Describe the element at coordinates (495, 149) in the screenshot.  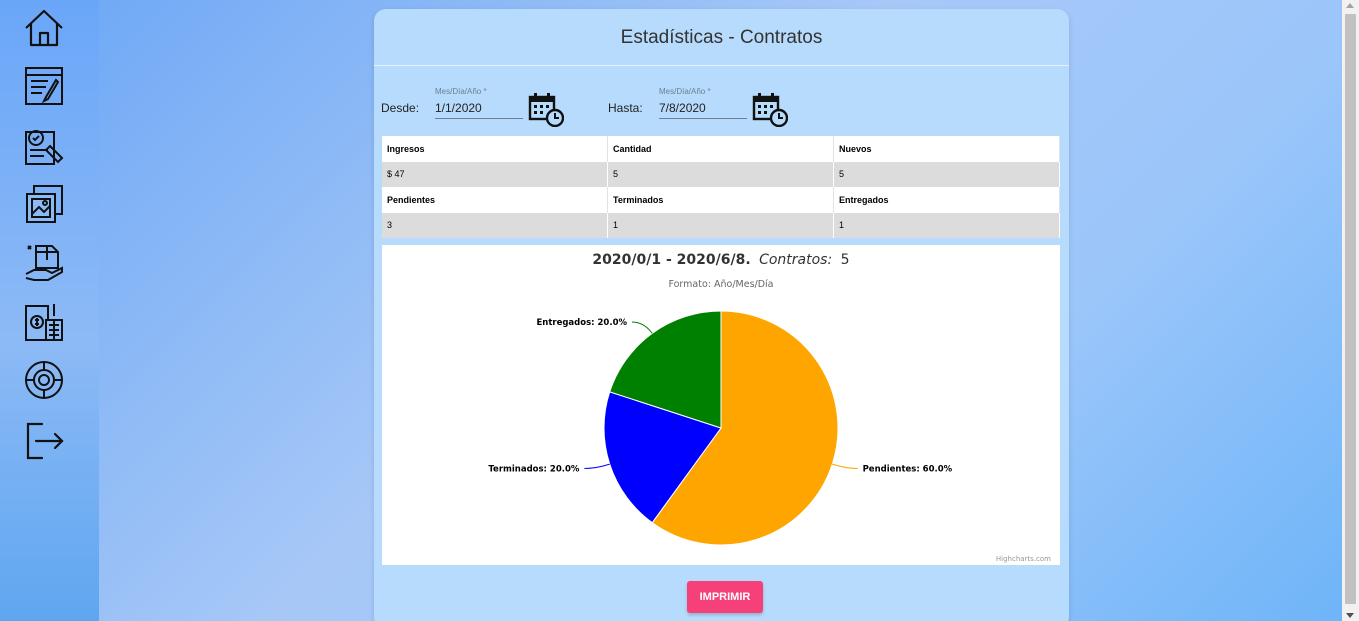
I see `stats-header-cell: Ingresos` at that location.